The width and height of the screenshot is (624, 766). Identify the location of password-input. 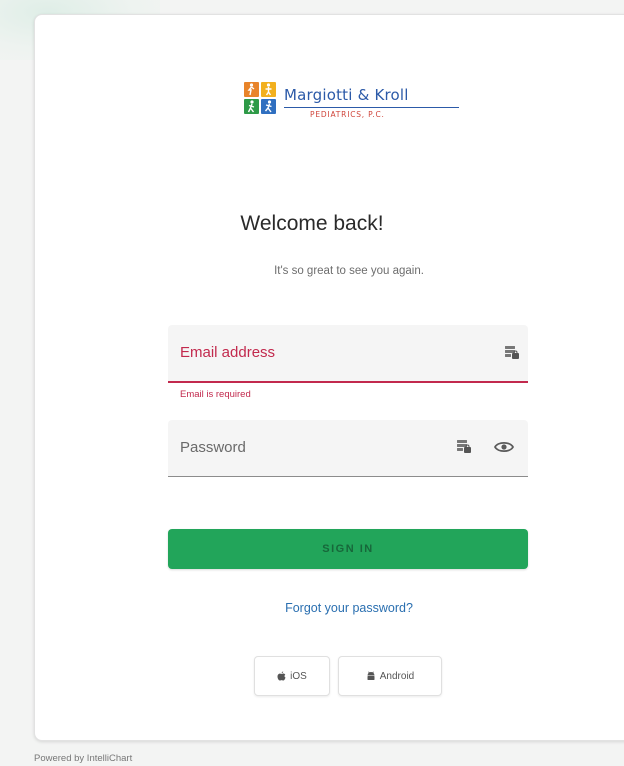
(325, 447).